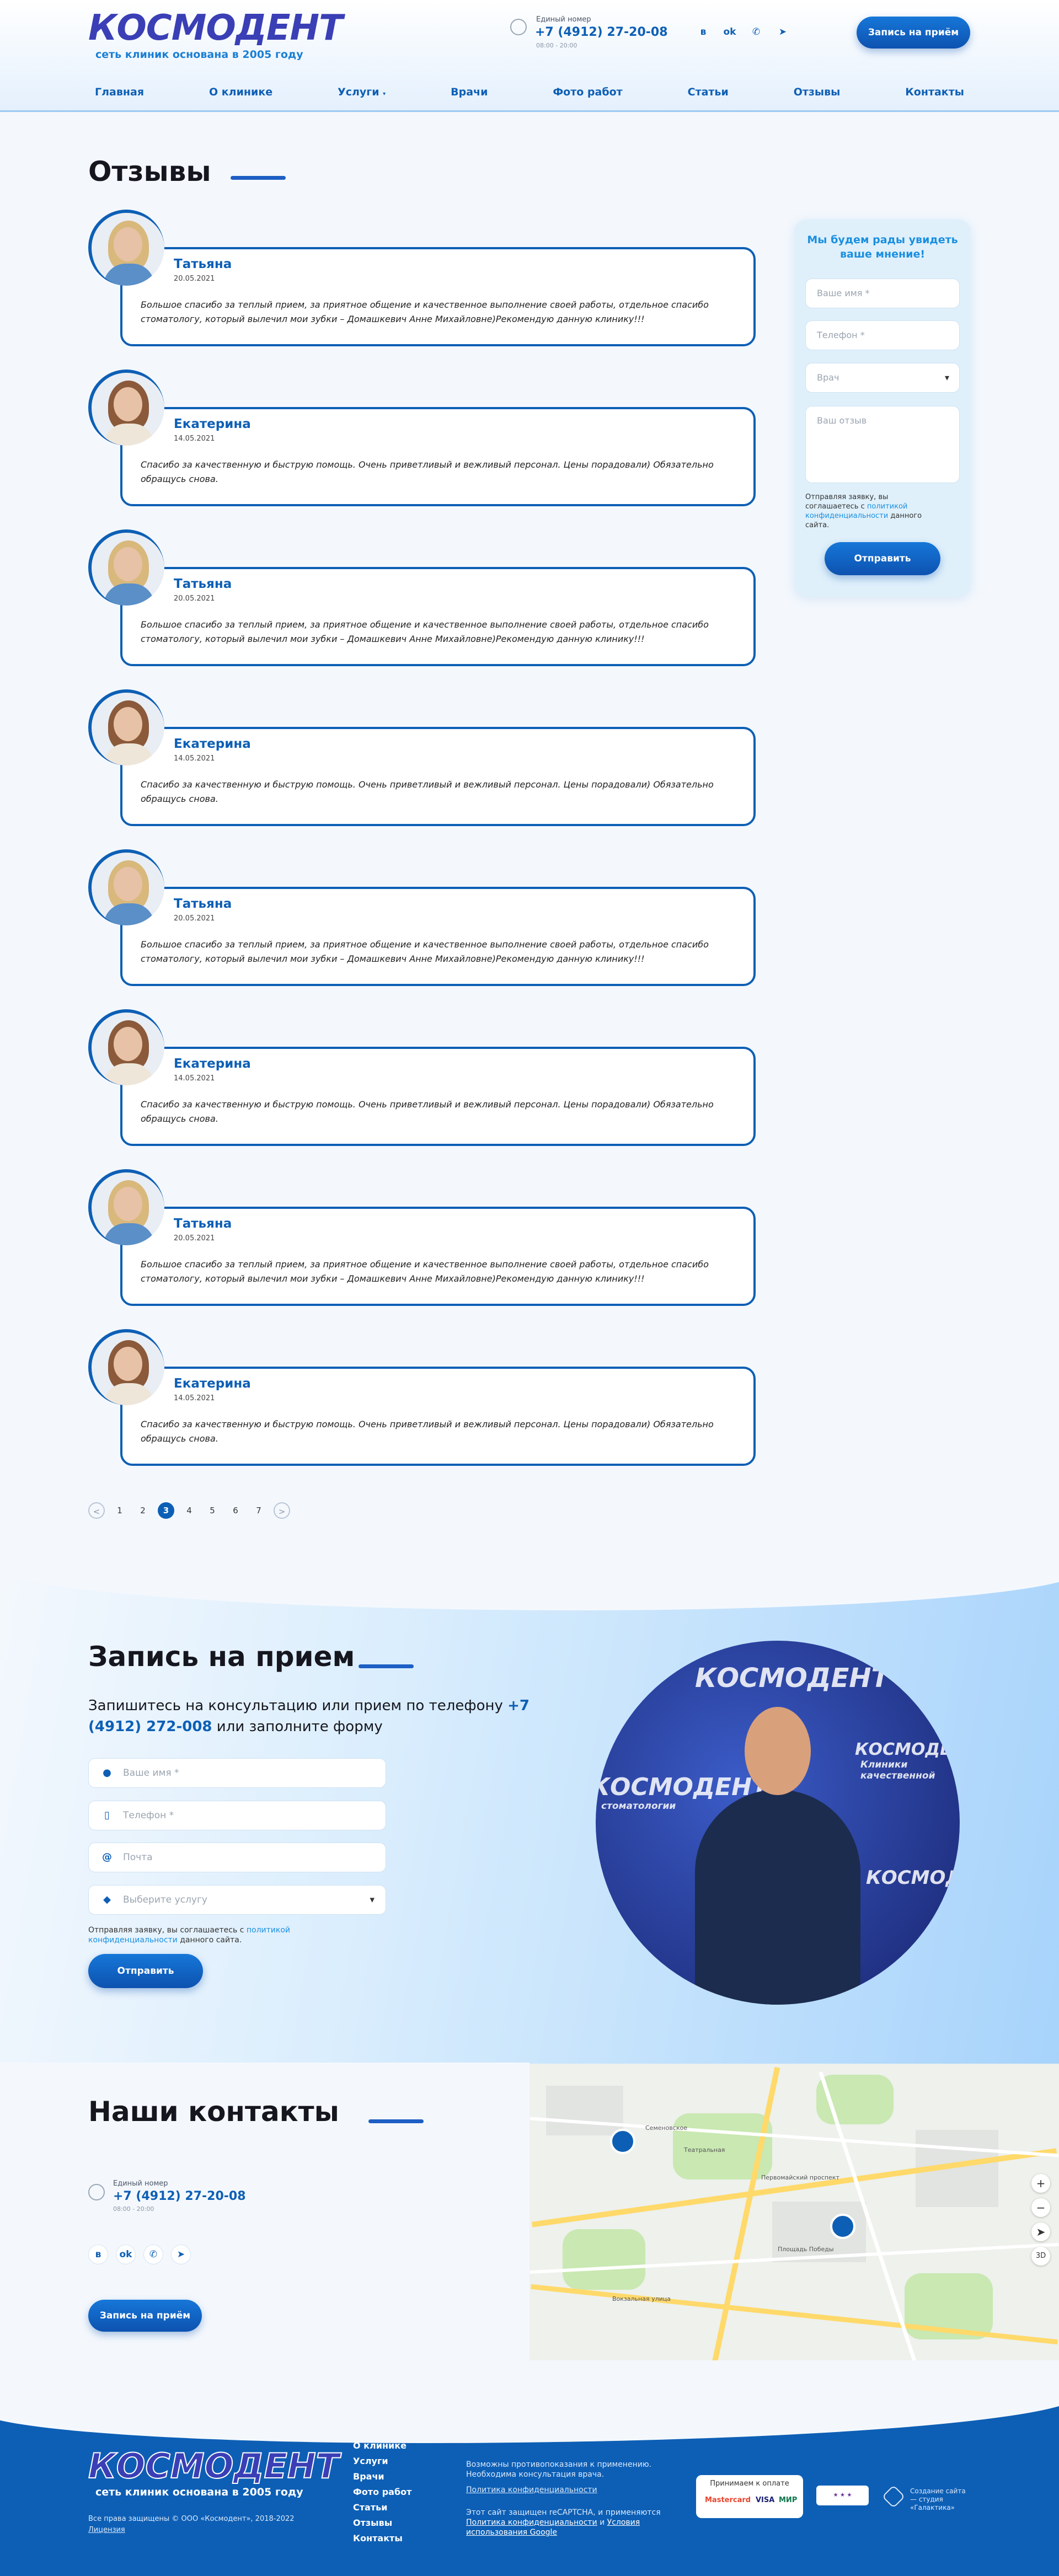 The height and width of the screenshot is (2576, 1059). Describe the element at coordinates (215, 28) in the screenshot. I see `logo: КОСМОДЕНТ` at that location.